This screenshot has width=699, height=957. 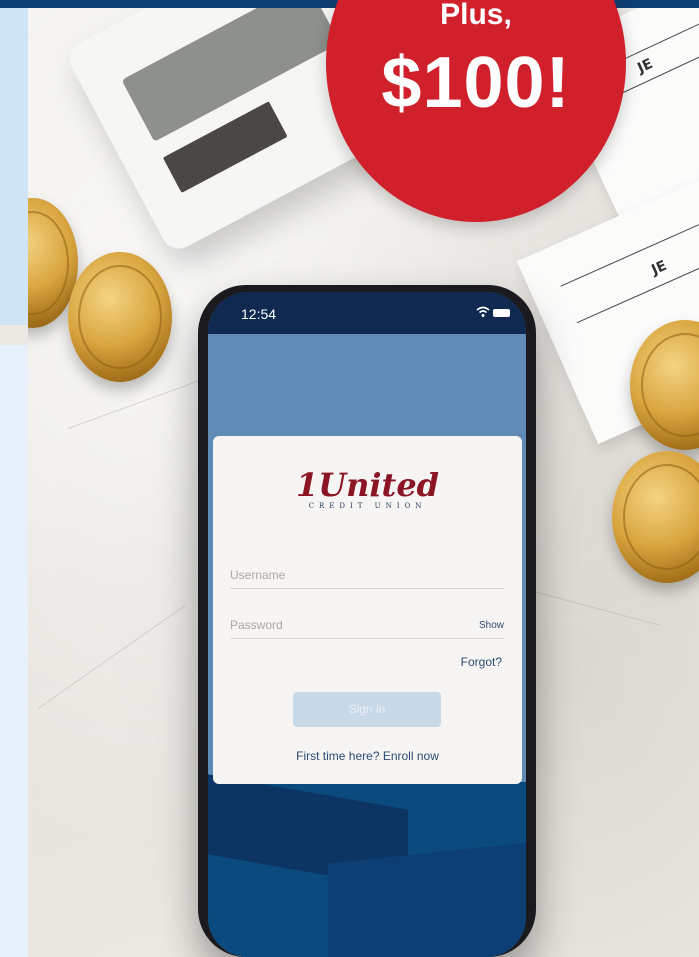 What do you see at coordinates (258, 575) in the screenshot?
I see `username-placeholder: Username` at bounding box center [258, 575].